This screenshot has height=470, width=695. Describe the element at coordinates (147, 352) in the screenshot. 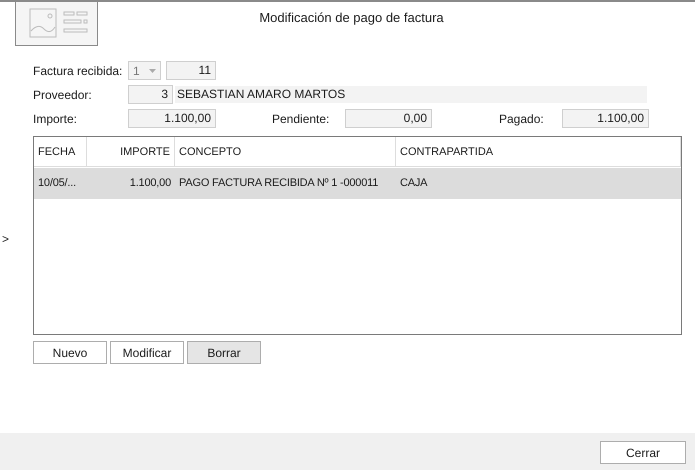

I see `action-button: Modificar` at that location.